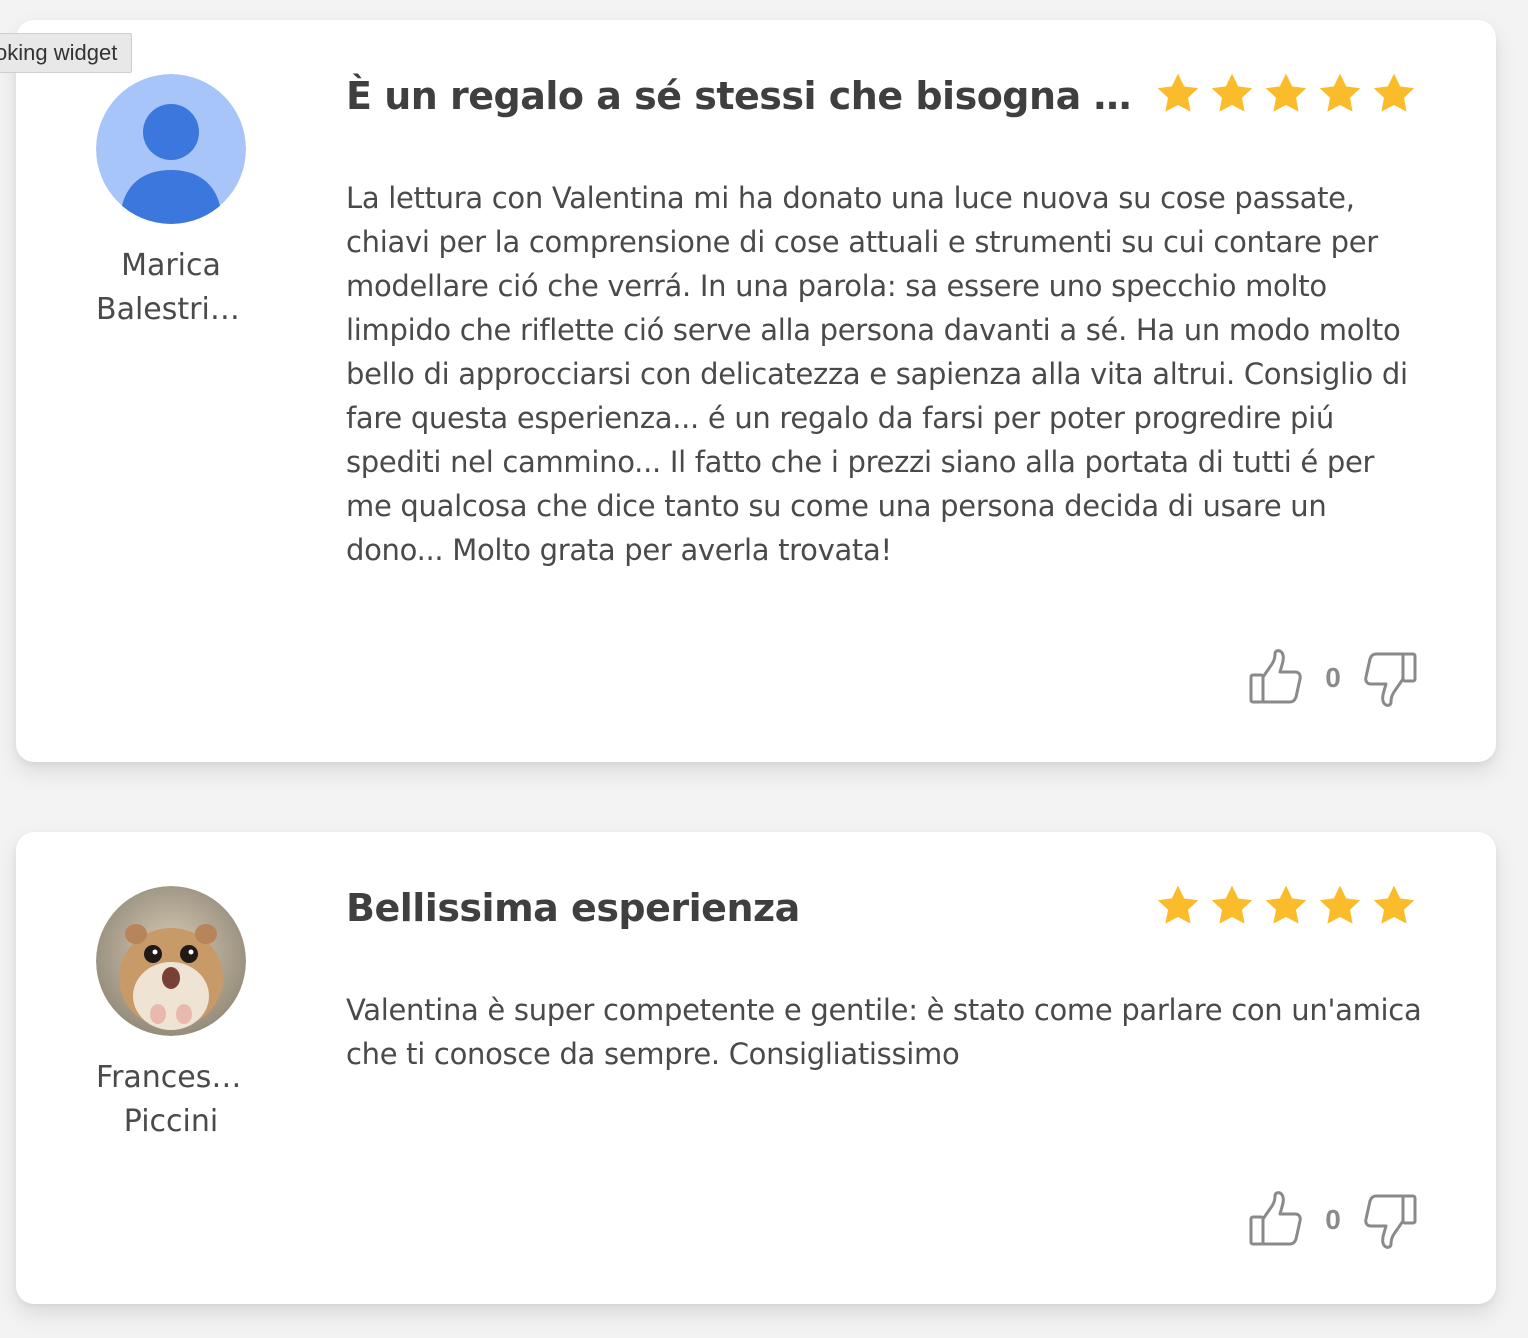 This screenshot has width=1528, height=1338. I want to click on author-last-name: Balestrieri, so click(171, 309).